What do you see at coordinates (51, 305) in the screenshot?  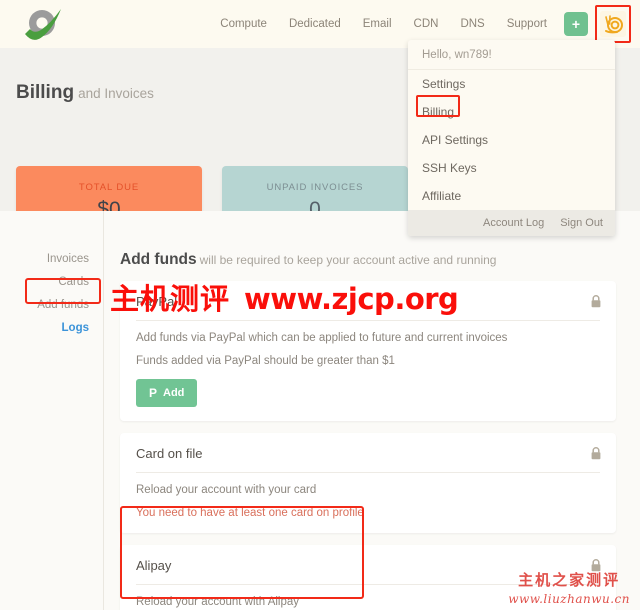 I see `sidebar-item-add-funds: Add funds` at bounding box center [51, 305].